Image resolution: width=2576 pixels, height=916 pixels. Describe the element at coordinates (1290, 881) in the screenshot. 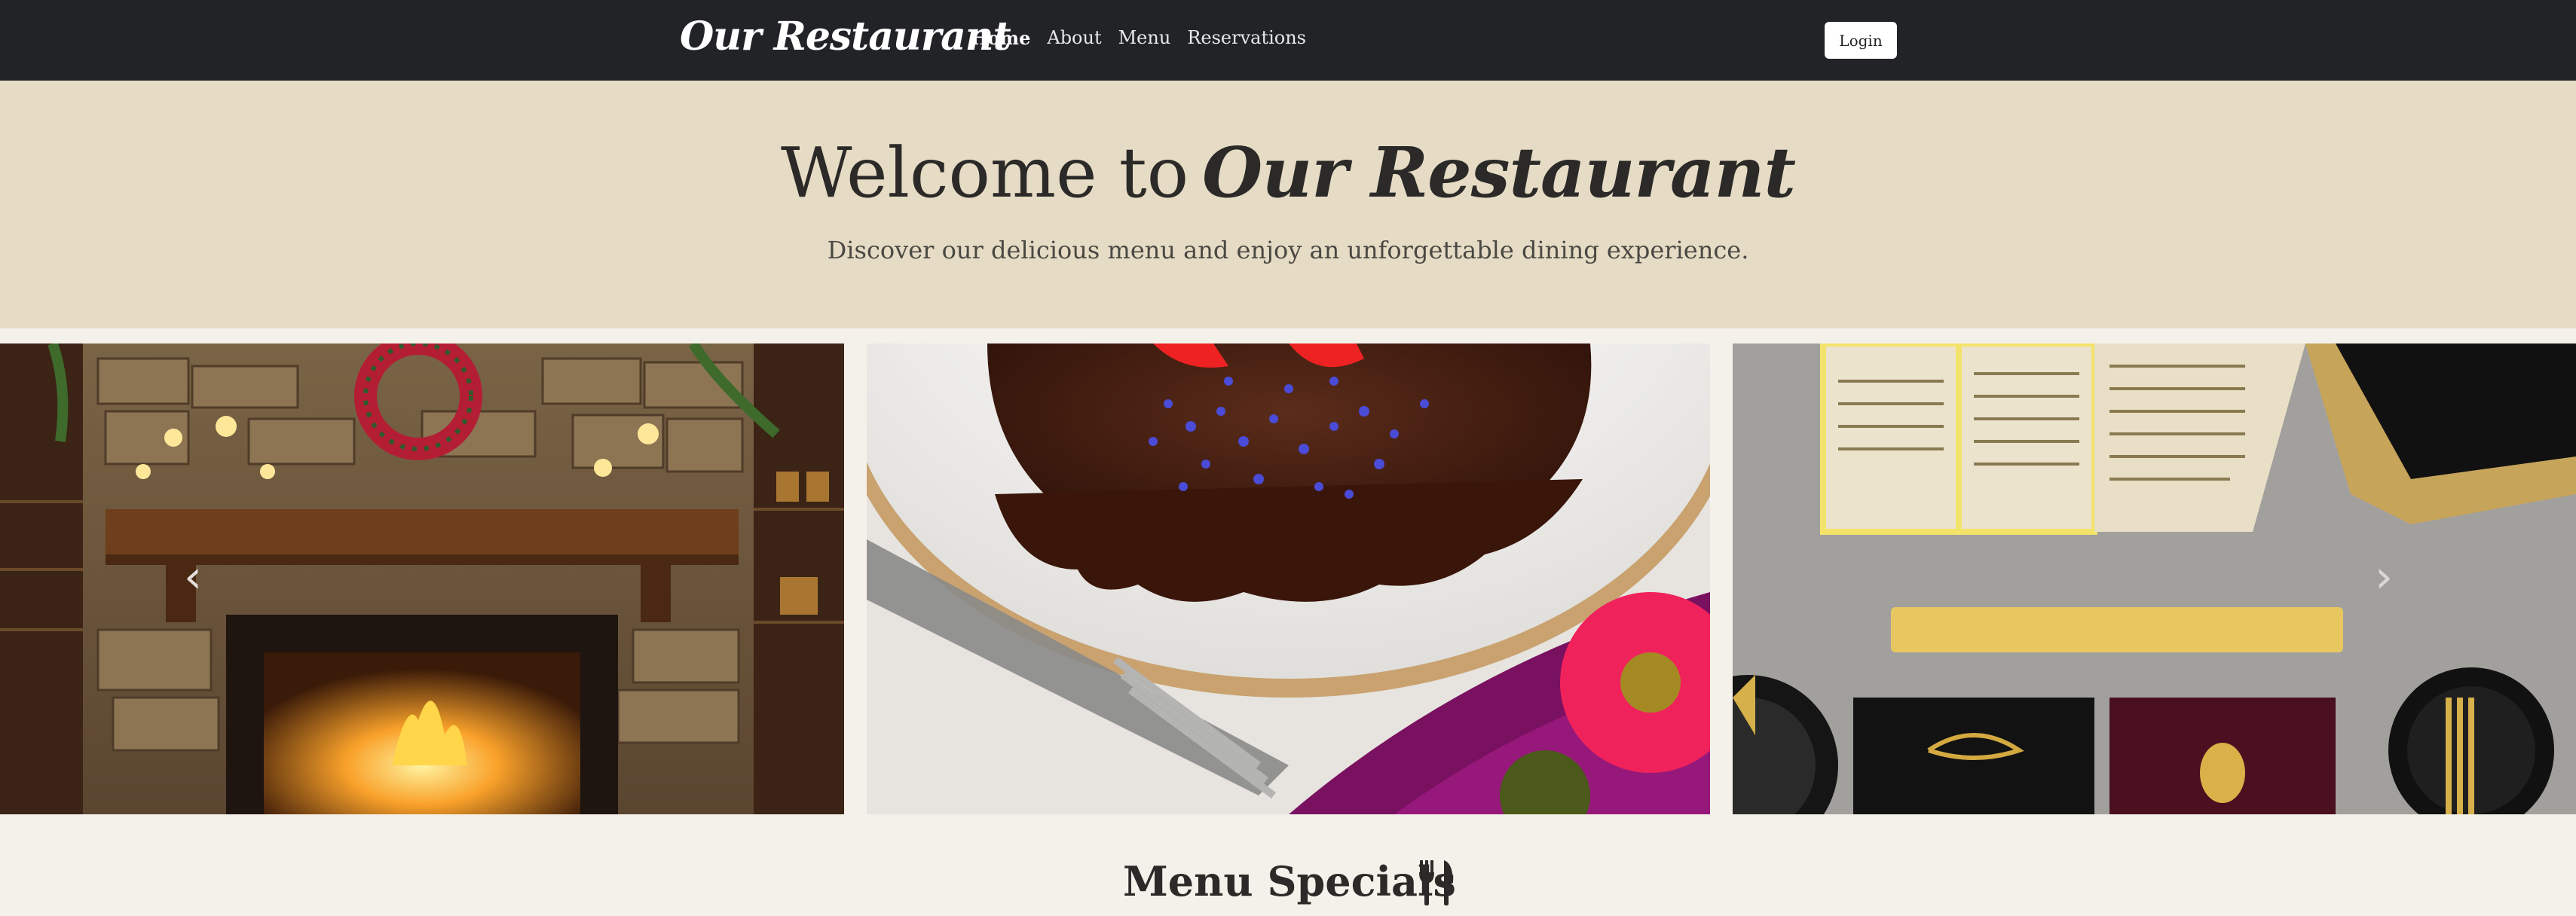

I see `menu-specials-heading: Menu Specials` at that location.